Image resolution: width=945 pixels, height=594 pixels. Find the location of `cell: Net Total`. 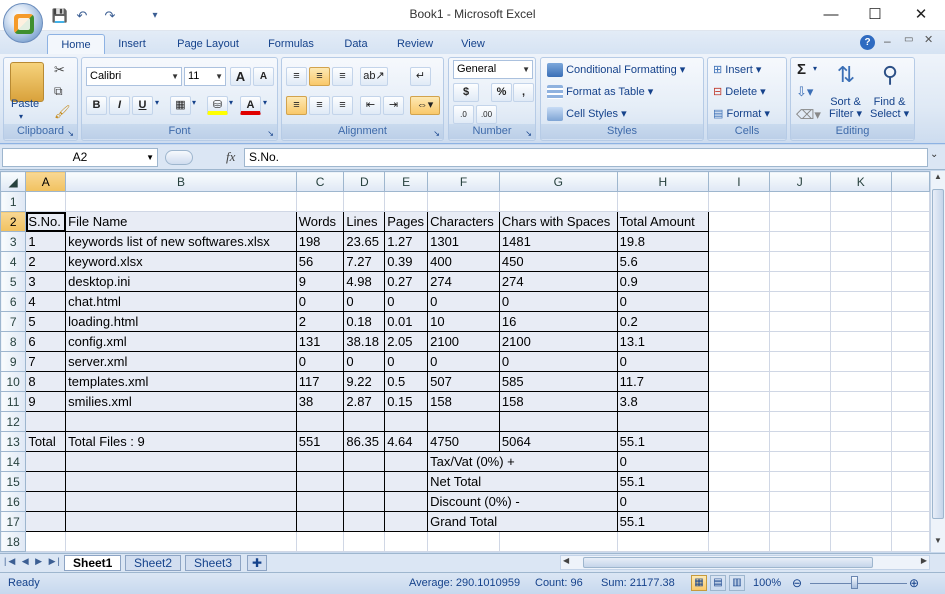

cell: Net Total is located at coordinates (522, 481).